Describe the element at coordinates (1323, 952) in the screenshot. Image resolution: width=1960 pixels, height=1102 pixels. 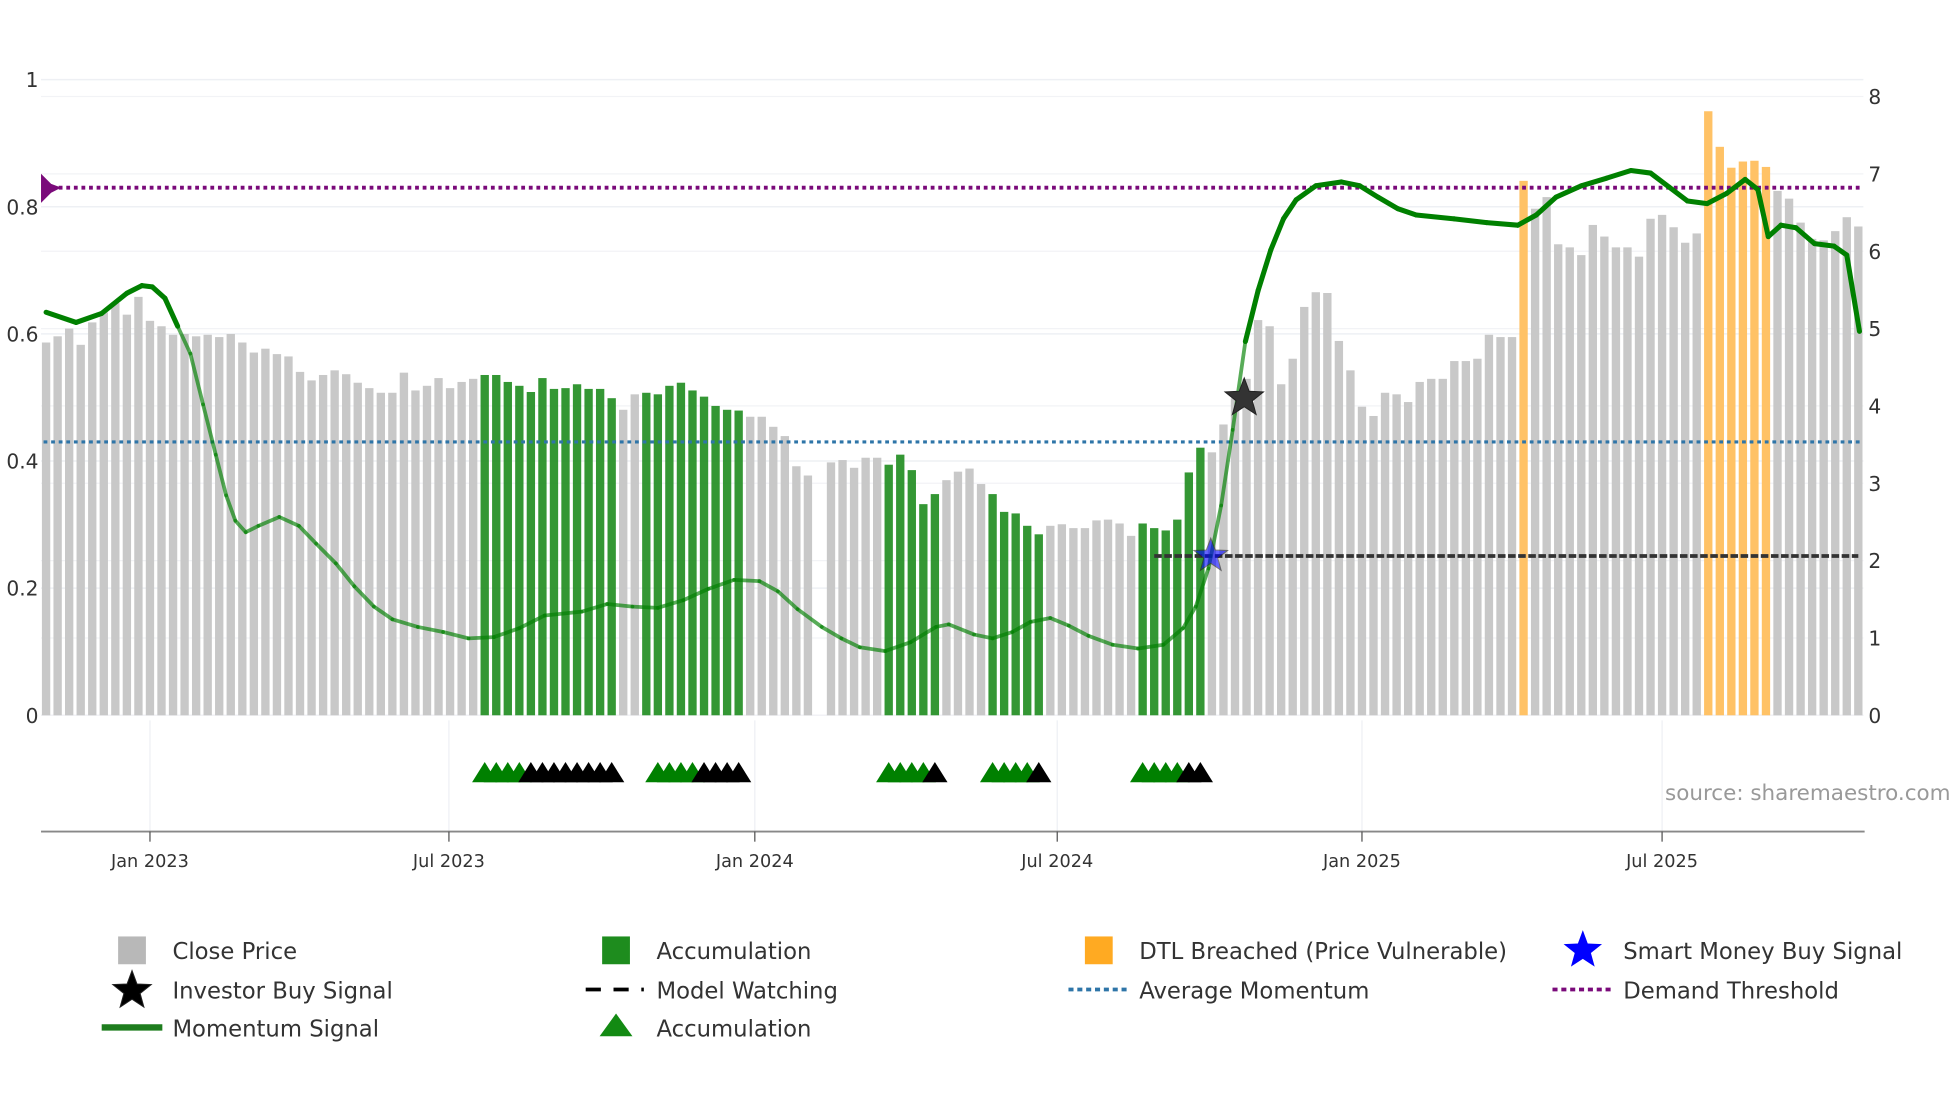
I see `legend-label: DTL Breached (Price Vulnerable)` at that location.